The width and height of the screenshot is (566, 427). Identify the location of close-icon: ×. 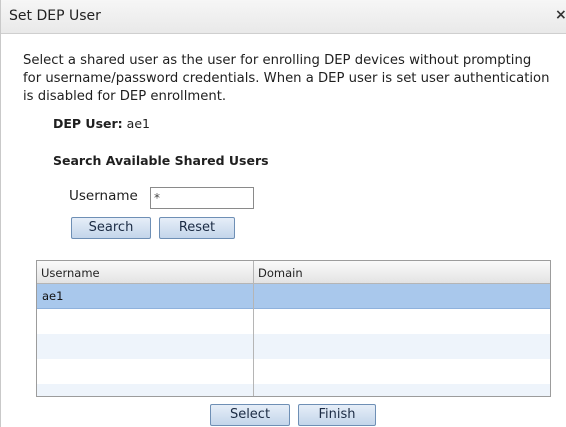
(560, 15).